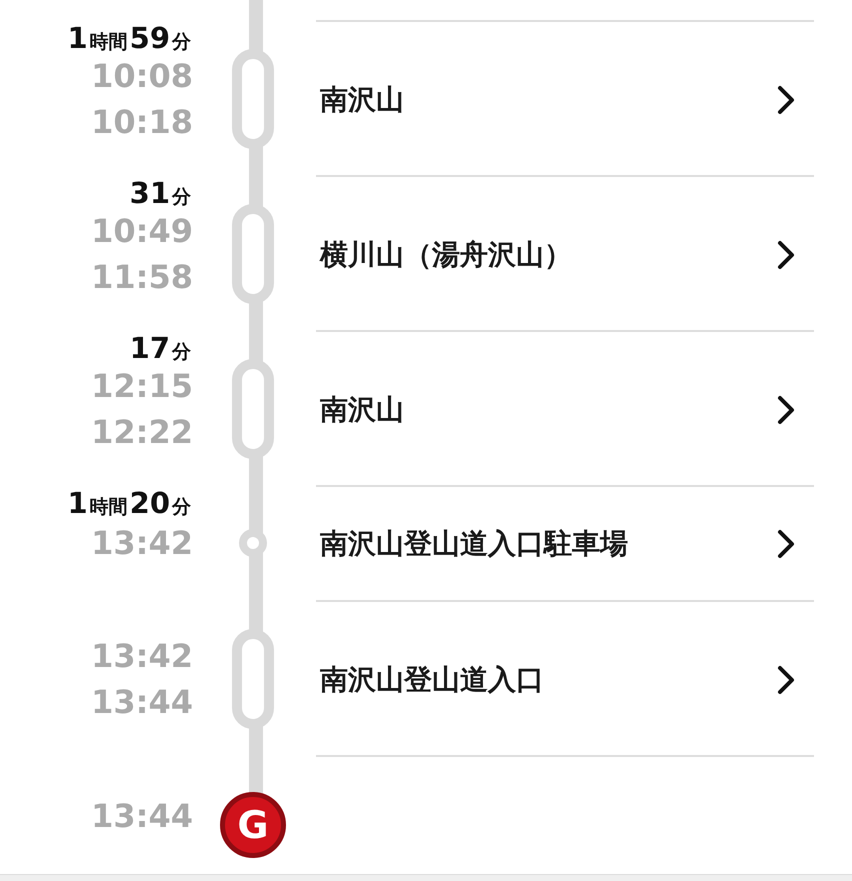  I want to click on duration-label: 1 時間 59分, so click(129, 38).